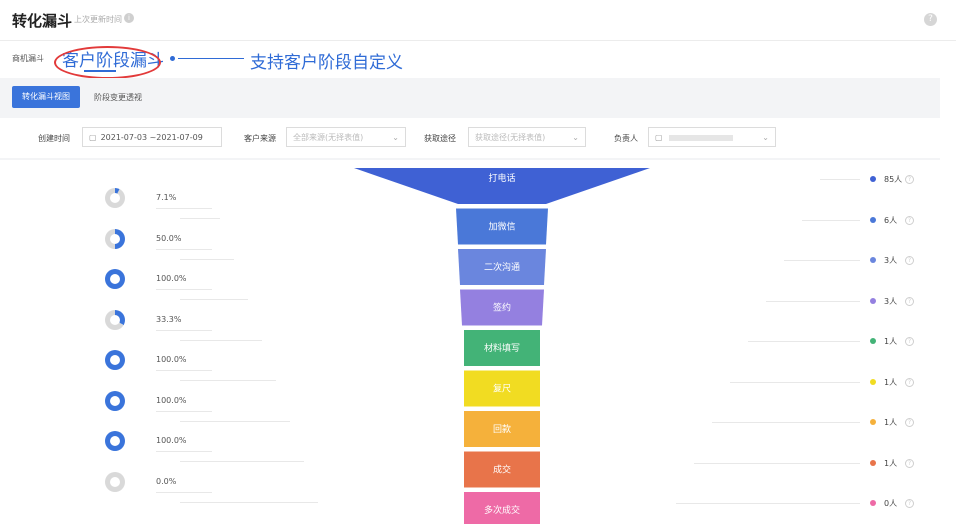 The image size is (956, 526). I want to click on created-time-range-picker: ▢ 2021-07-03 ~2021-07-09, so click(152, 137).